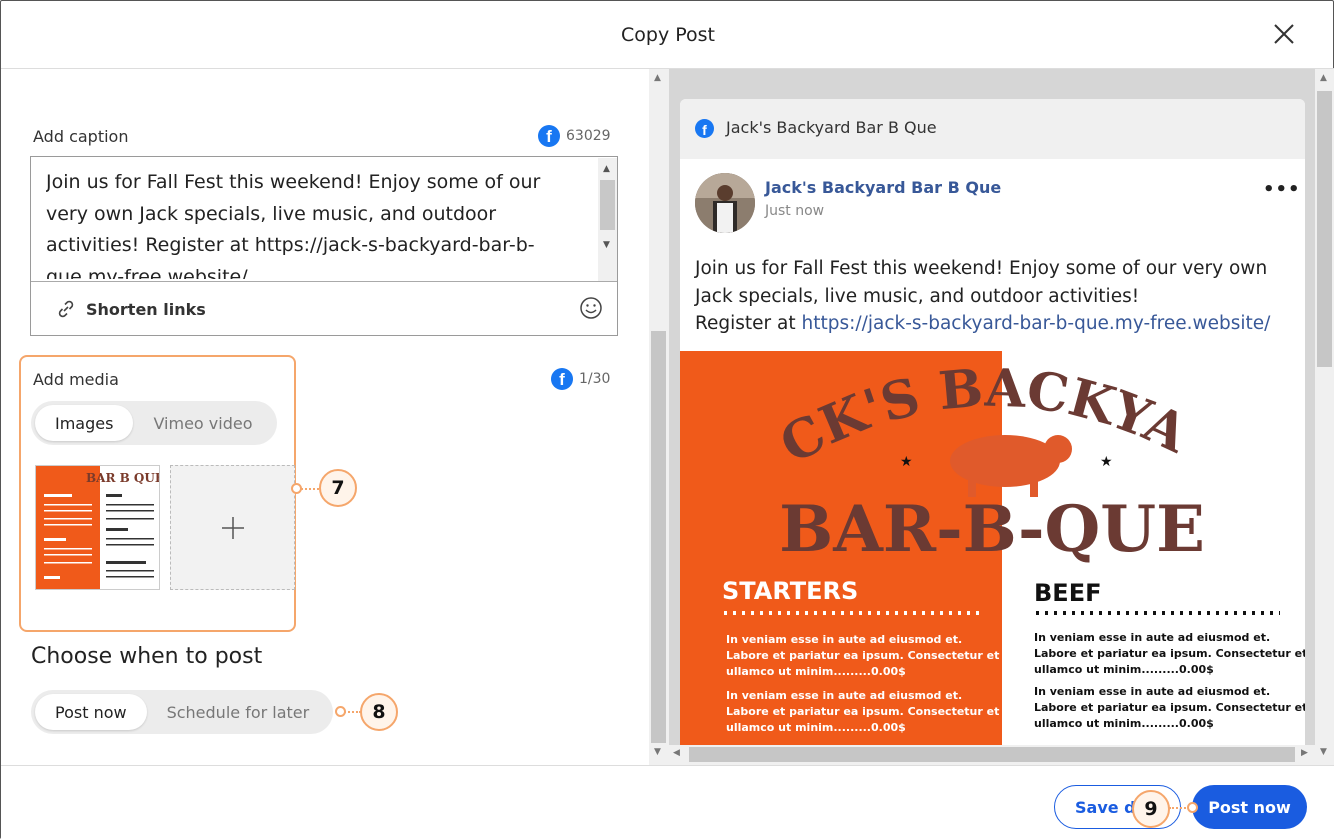  I want to click on menu-brand-top: JACK'S BACKYARD, so click(938, 413).